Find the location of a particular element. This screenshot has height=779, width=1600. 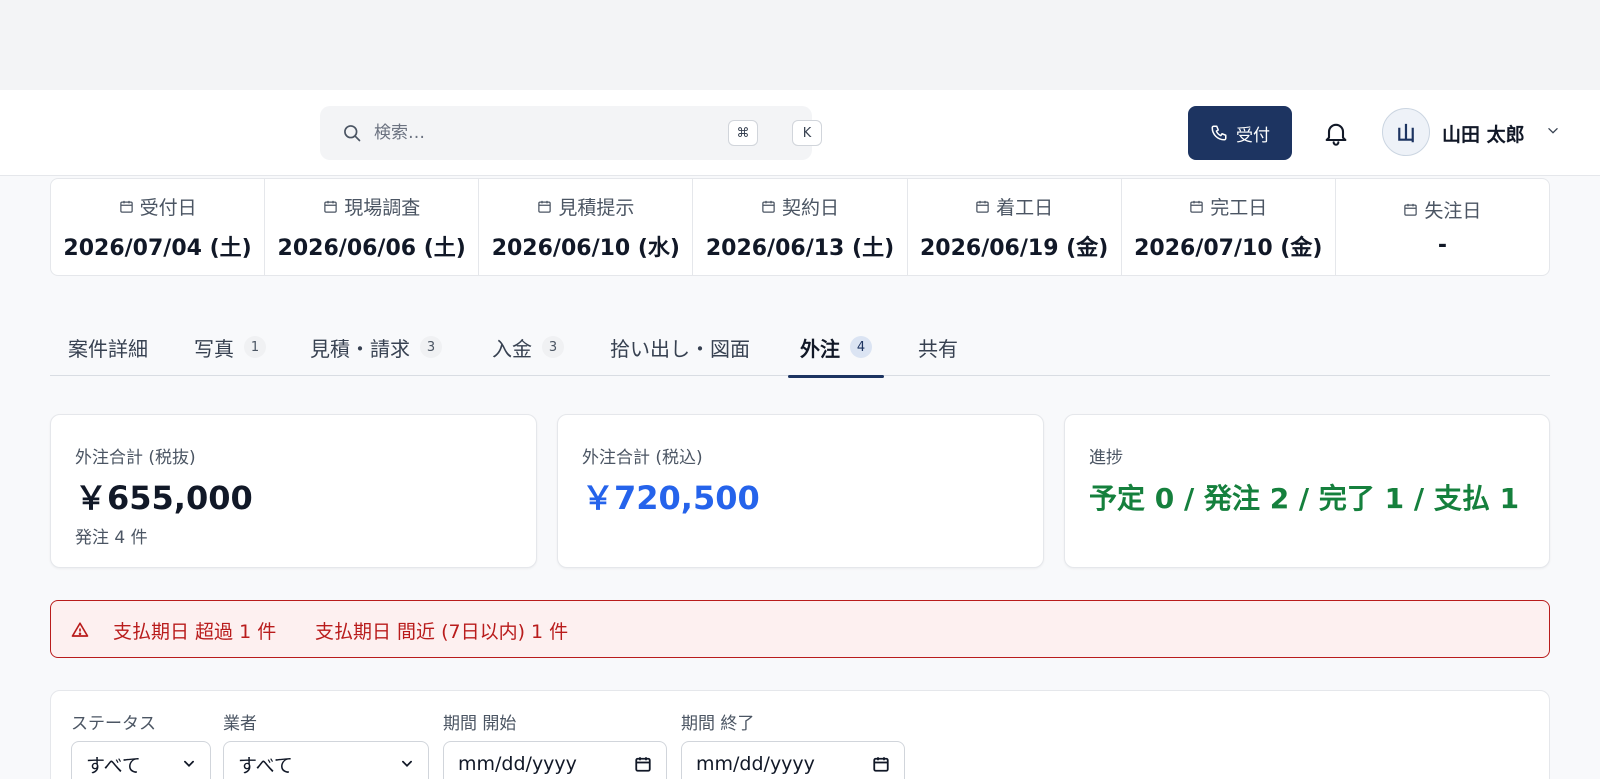

tab-label: 見積・請求 is located at coordinates (360, 348).